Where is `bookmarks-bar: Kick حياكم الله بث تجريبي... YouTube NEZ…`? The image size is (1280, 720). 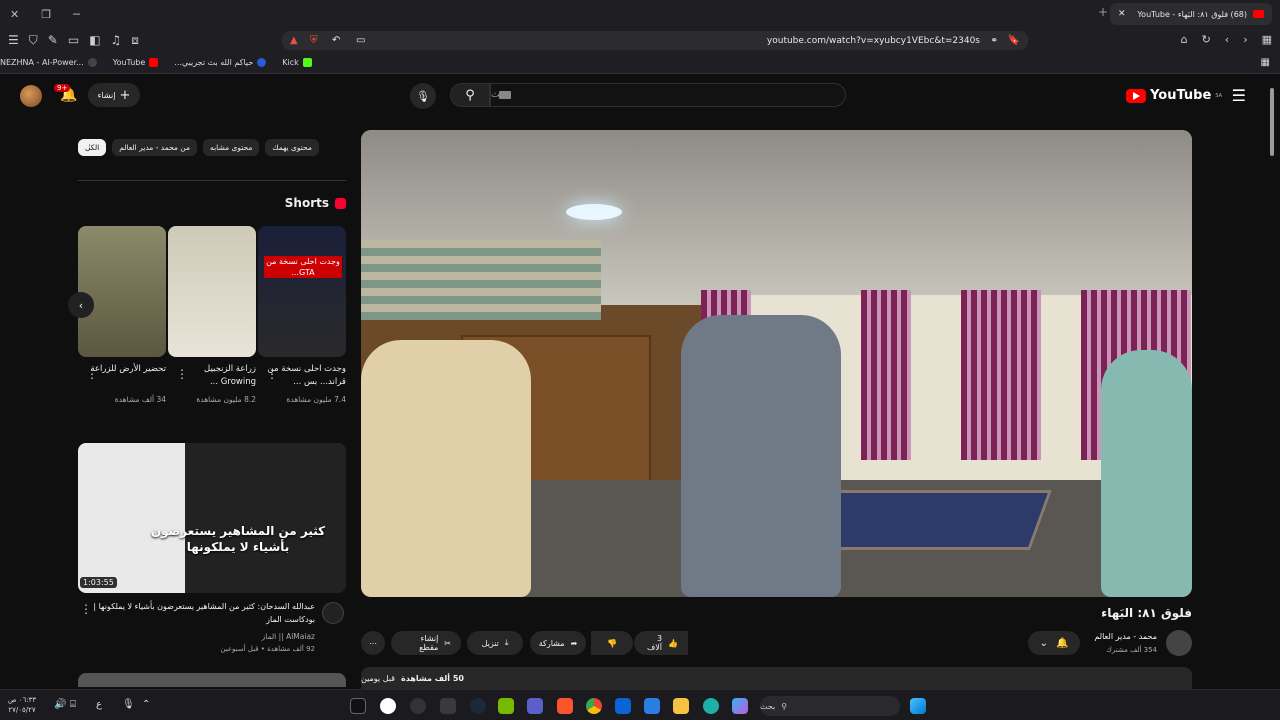
bookmarks-bar: Kick حياكم الله بث تجريبي... YouTube NEZ… is located at coordinates (640, 63).